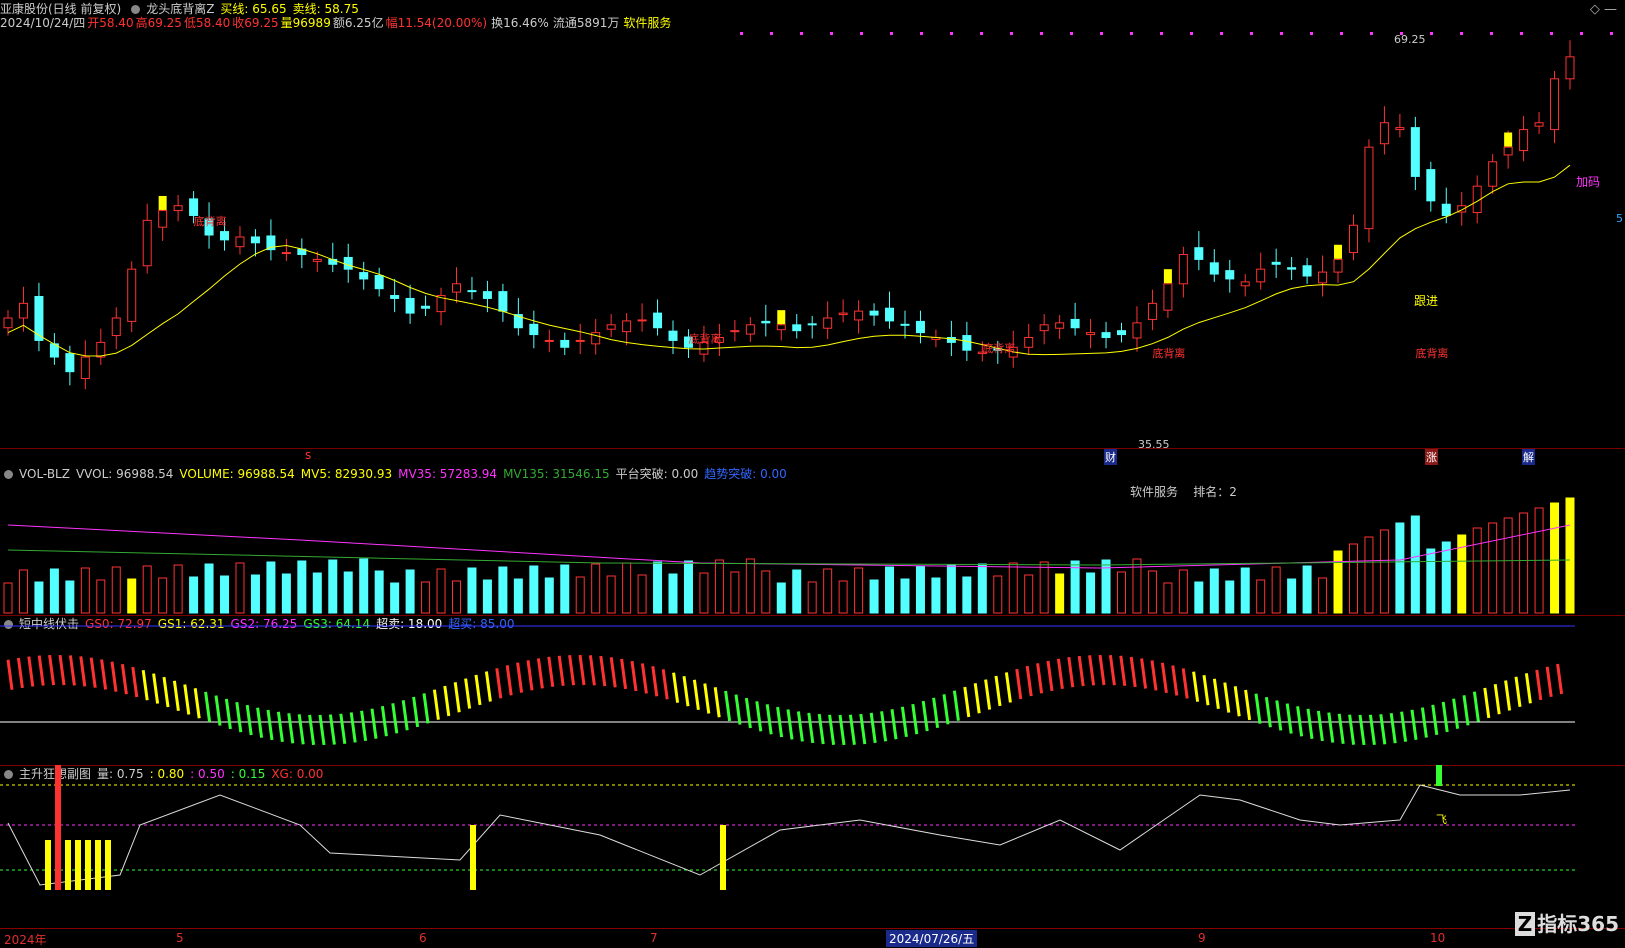 The width and height of the screenshot is (1625, 948). What do you see at coordinates (1595, 9) in the screenshot?
I see `diamond-icon: ◇` at bounding box center [1595, 9].